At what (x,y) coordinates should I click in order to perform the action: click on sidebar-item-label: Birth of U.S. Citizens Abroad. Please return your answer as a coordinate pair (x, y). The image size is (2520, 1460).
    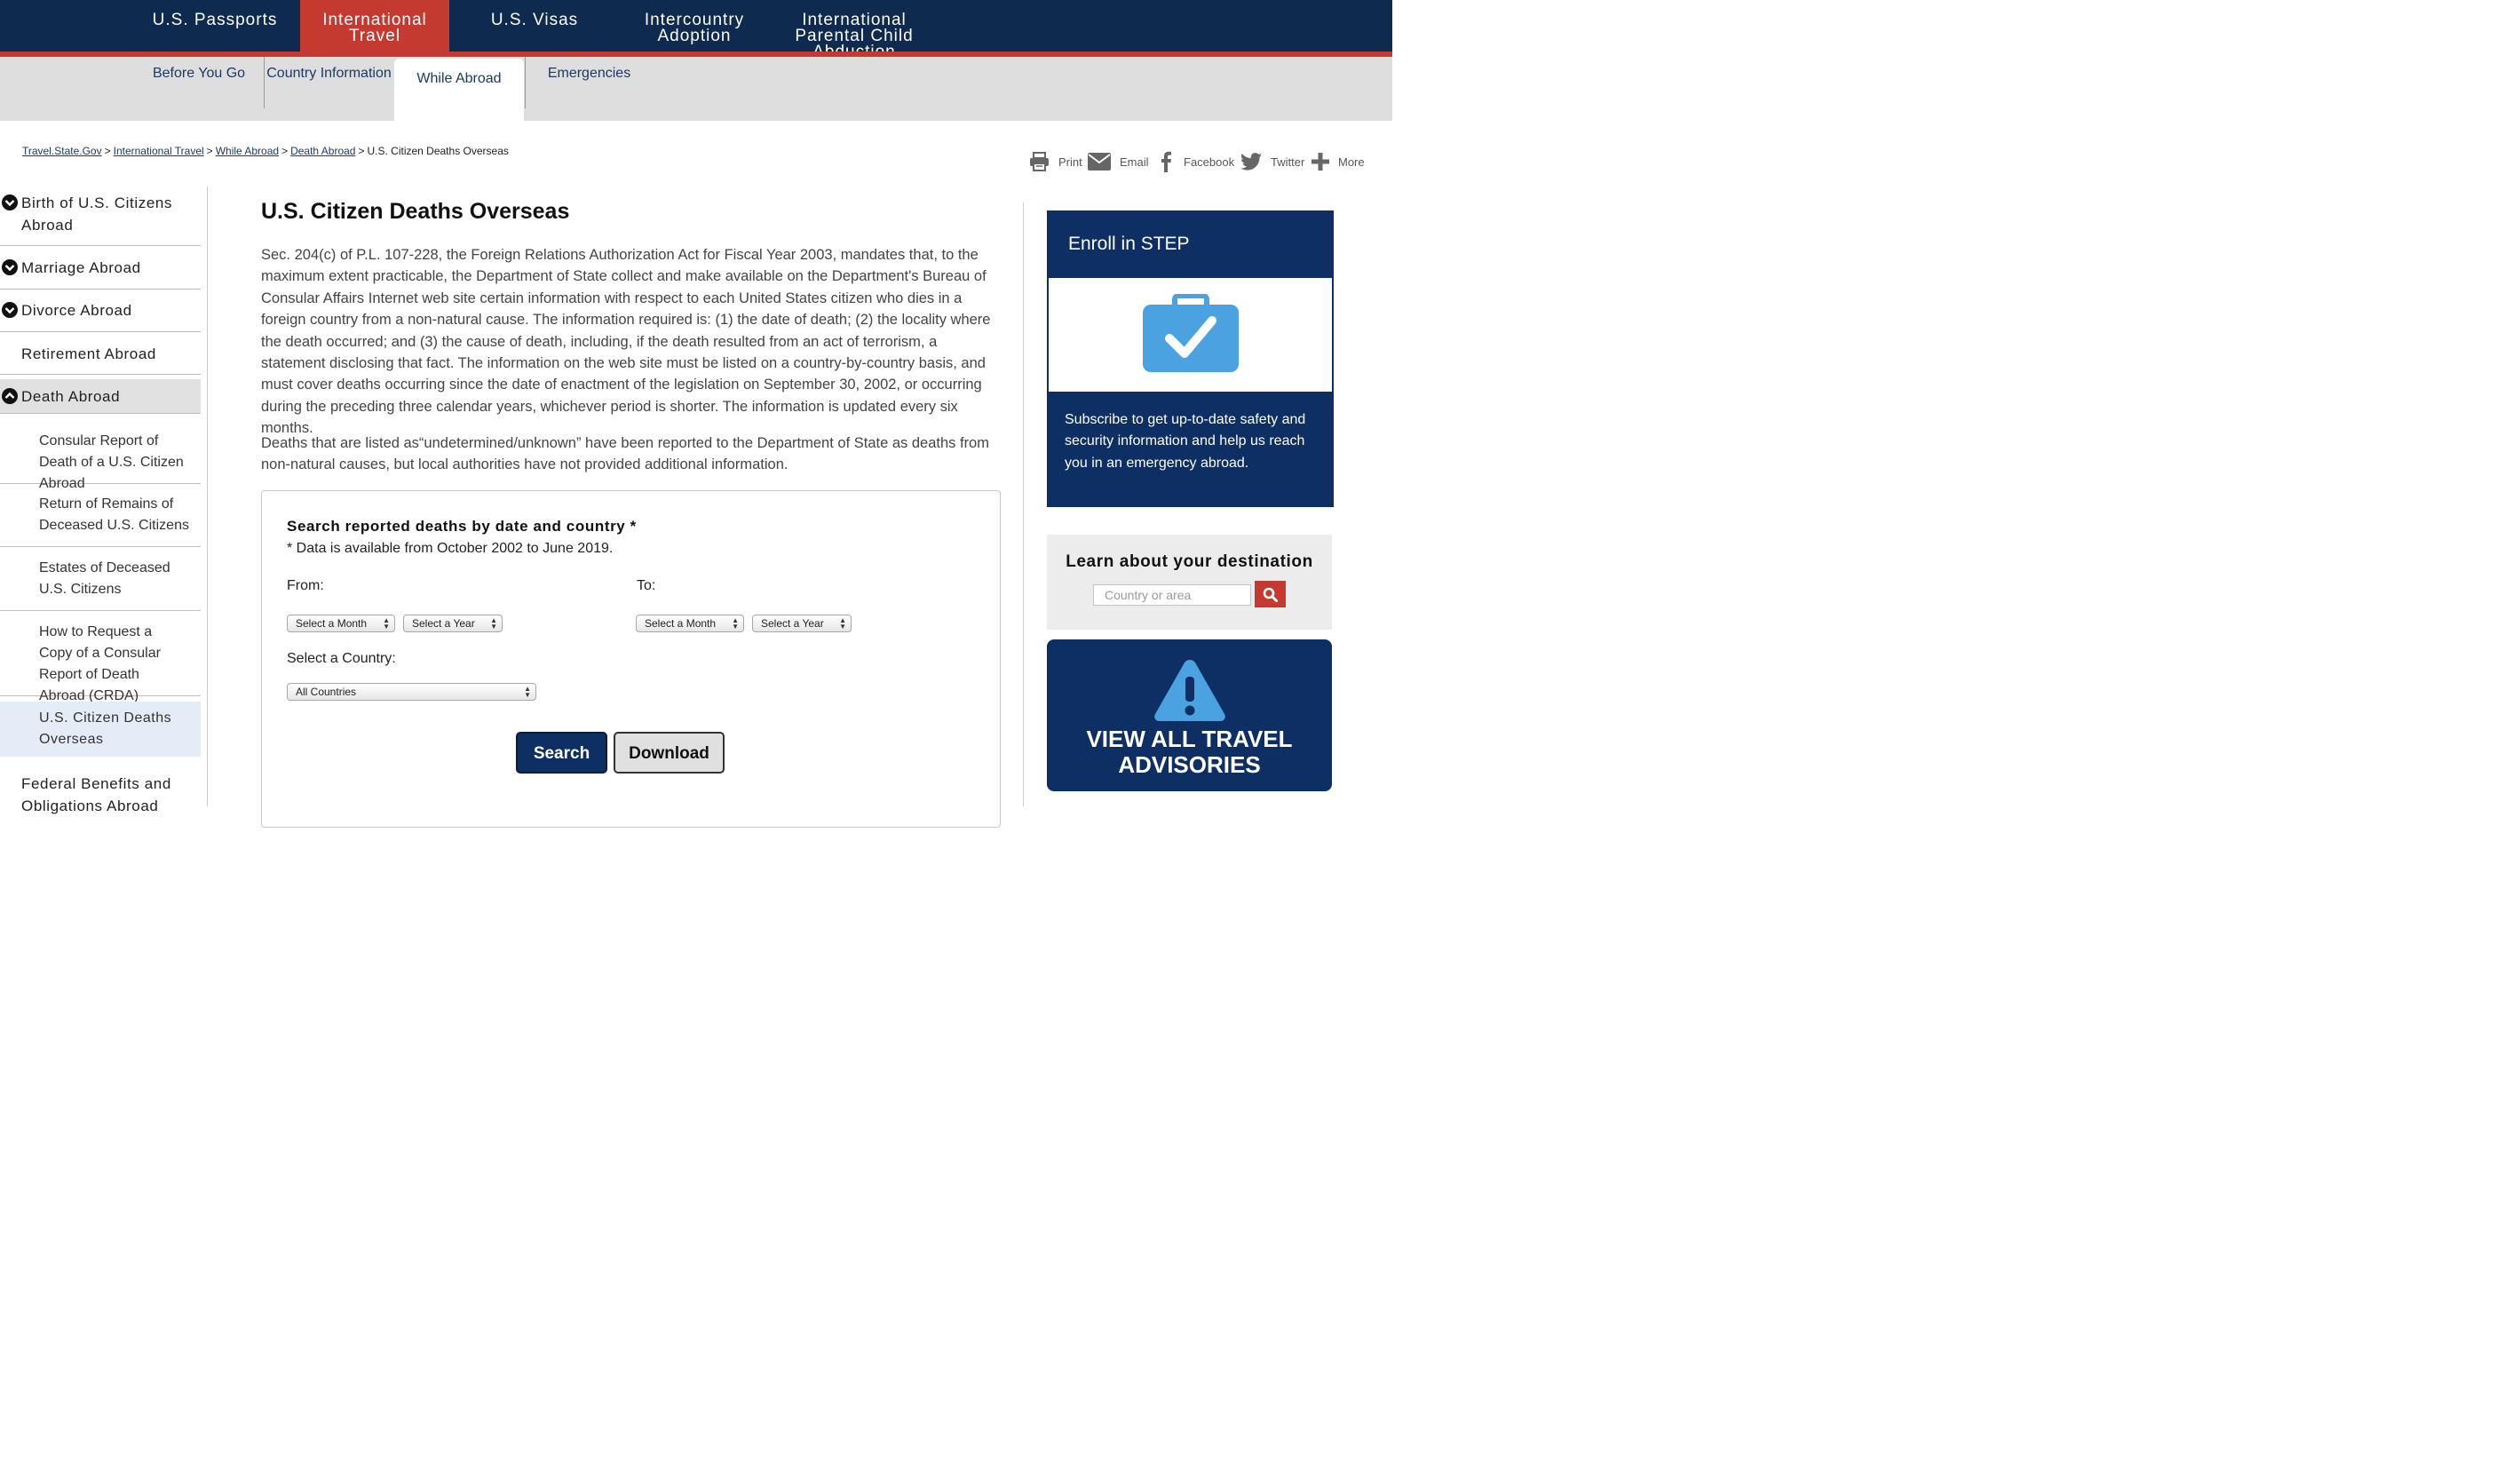
    Looking at the image, I should click on (97, 214).